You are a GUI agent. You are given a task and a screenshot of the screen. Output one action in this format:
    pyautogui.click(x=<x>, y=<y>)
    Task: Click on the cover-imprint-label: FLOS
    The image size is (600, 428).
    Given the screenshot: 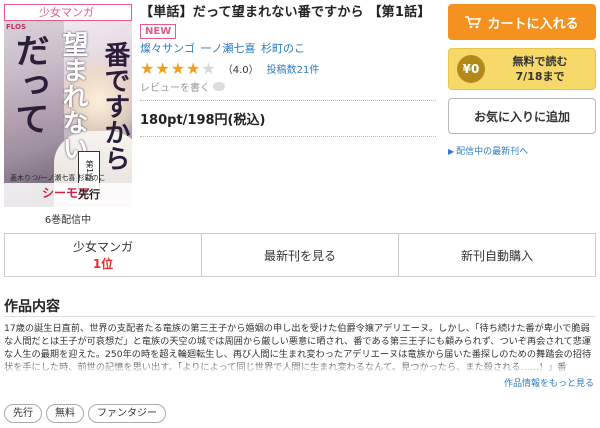 What is the action you would take?
    pyautogui.click(x=16, y=27)
    